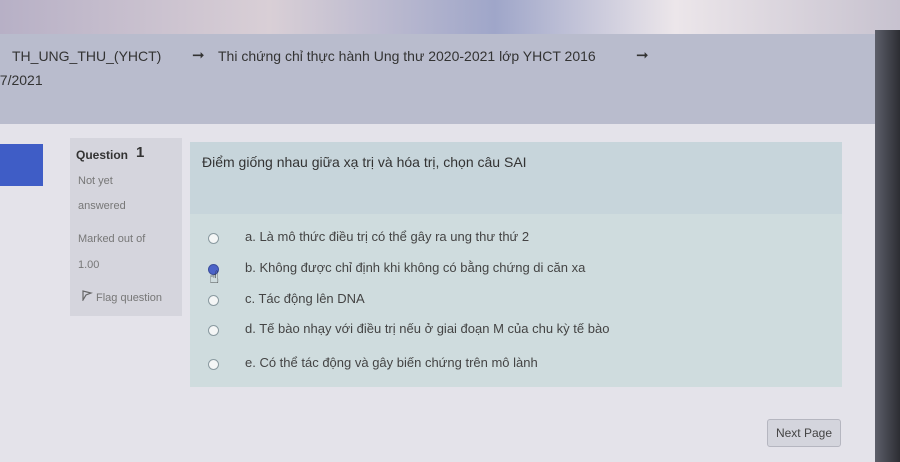 This screenshot has width=900, height=462. Describe the element at coordinates (214, 277) in the screenshot. I see `hand-cursor-icon: ☝` at that location.